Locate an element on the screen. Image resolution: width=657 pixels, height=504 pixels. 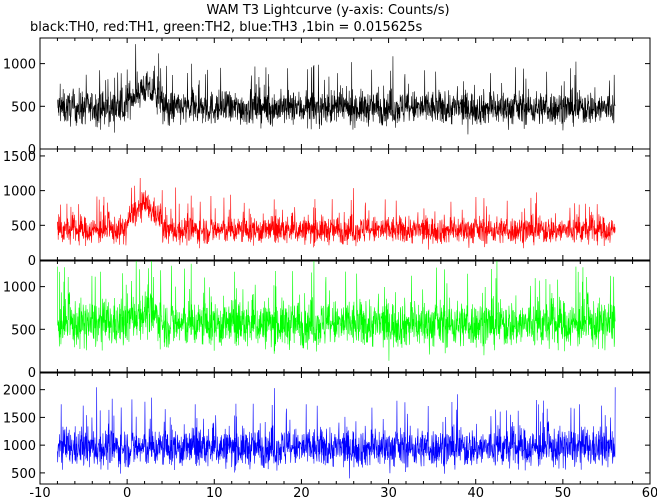
y-tick-label: 2000 is located at coordinates (19, 391).